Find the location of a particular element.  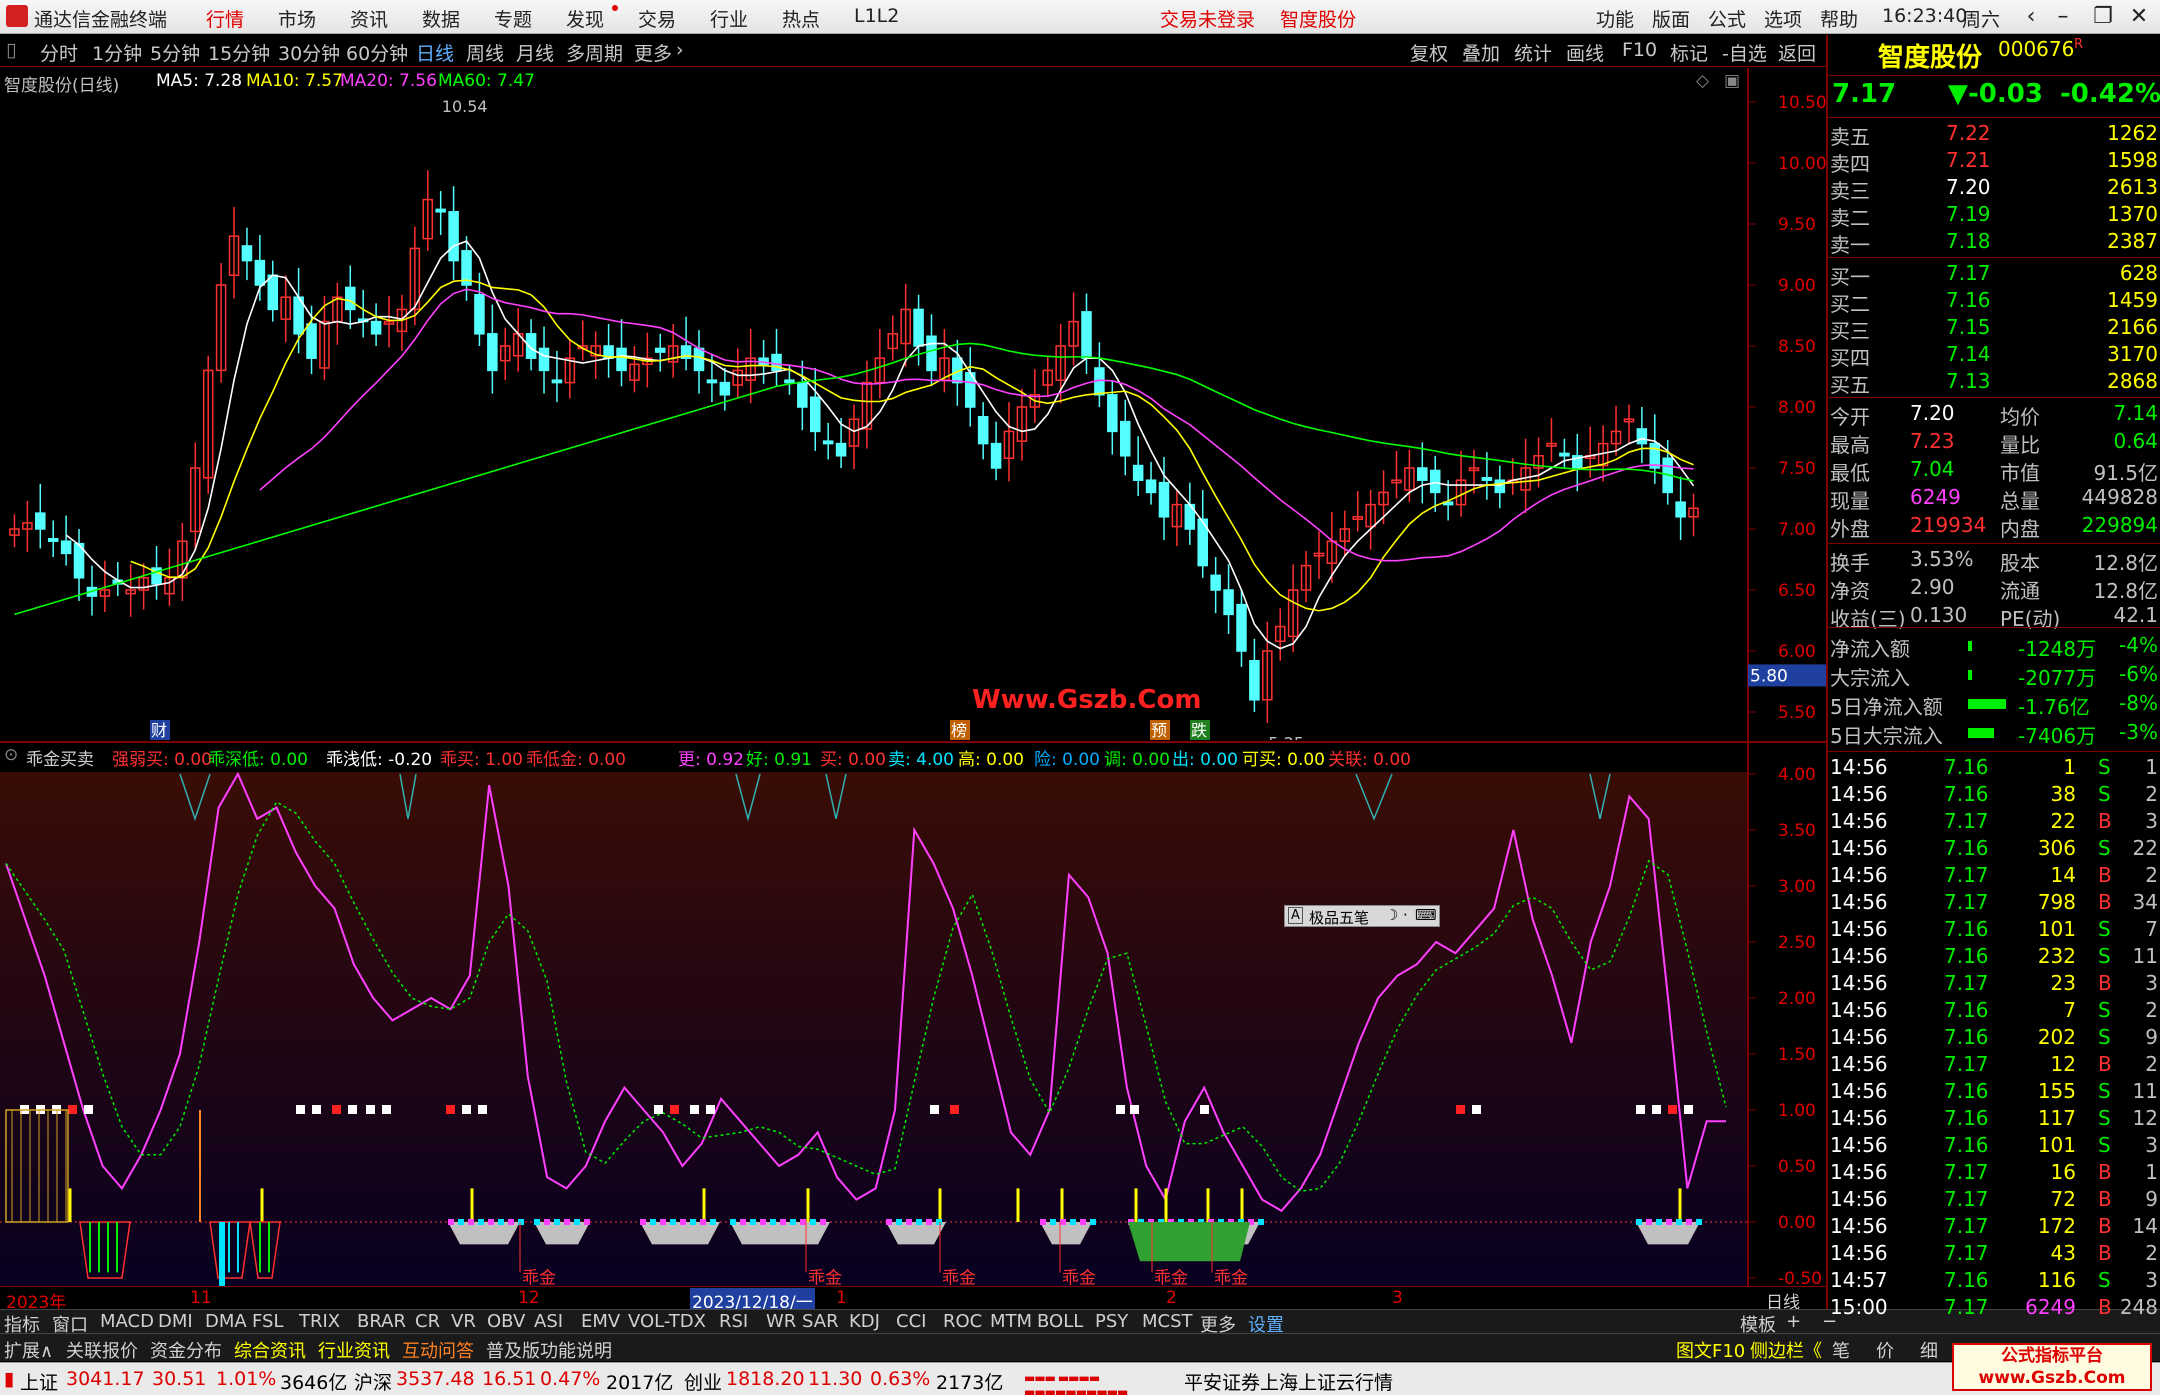

btn-diejia: 叠加 is located at coordinates (1481, 52).